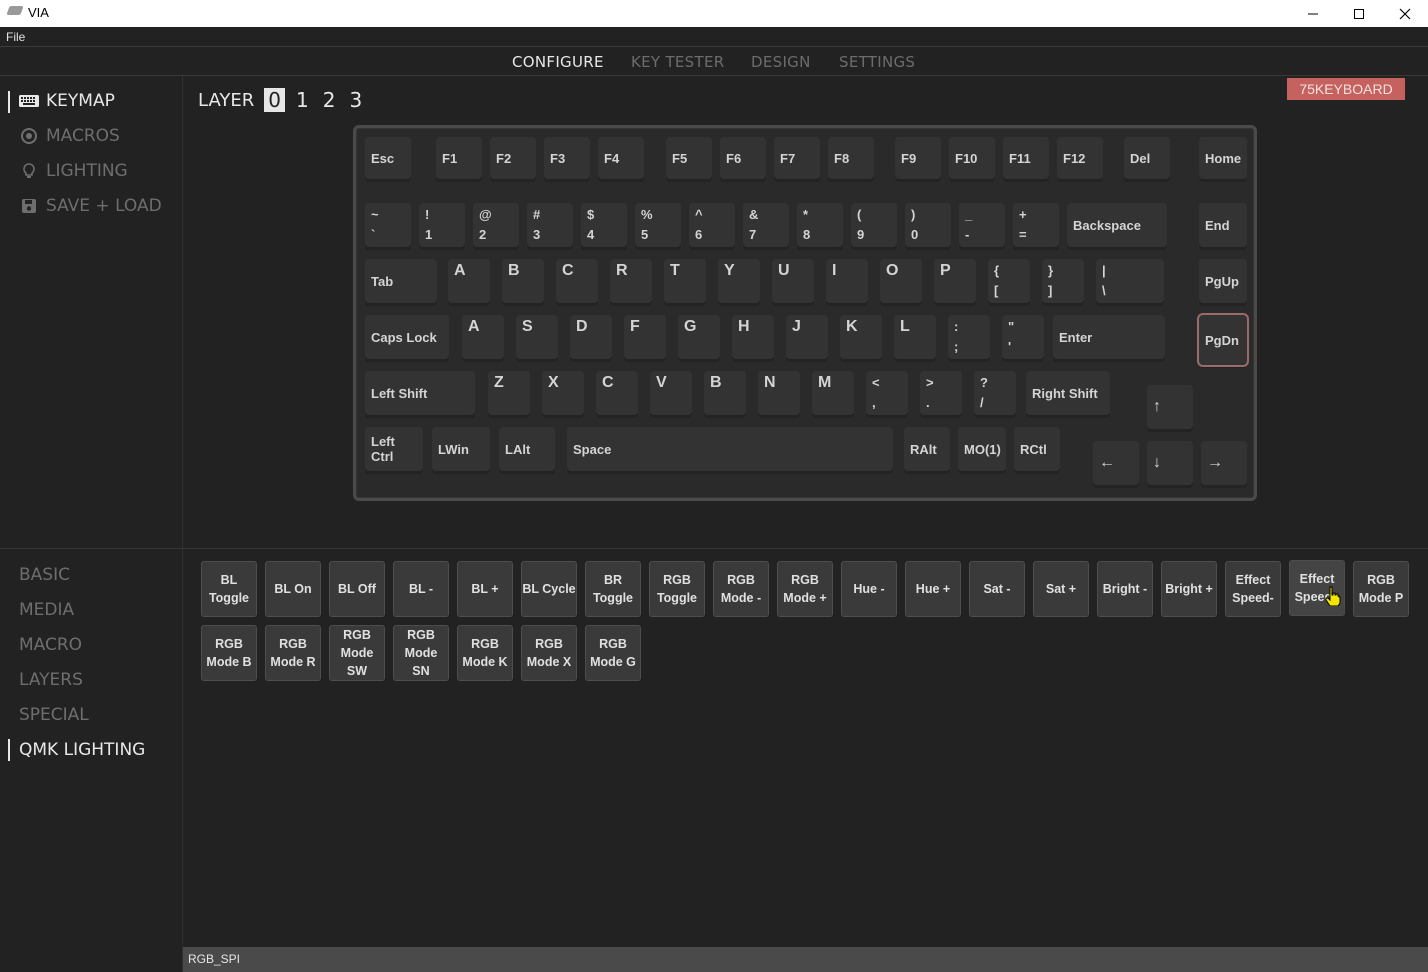  What do you see at coordinates (442, 225) in the screenshot?
I see `key-1: ! 1` at bounding box center [442, 225].